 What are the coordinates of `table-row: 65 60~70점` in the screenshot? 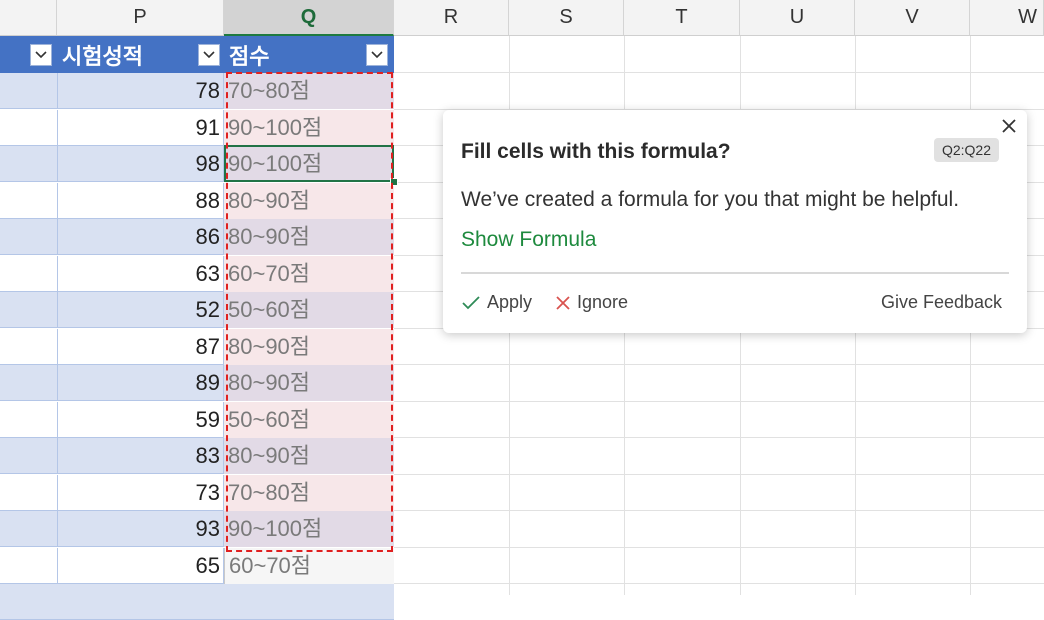 It's located at (197, 566).